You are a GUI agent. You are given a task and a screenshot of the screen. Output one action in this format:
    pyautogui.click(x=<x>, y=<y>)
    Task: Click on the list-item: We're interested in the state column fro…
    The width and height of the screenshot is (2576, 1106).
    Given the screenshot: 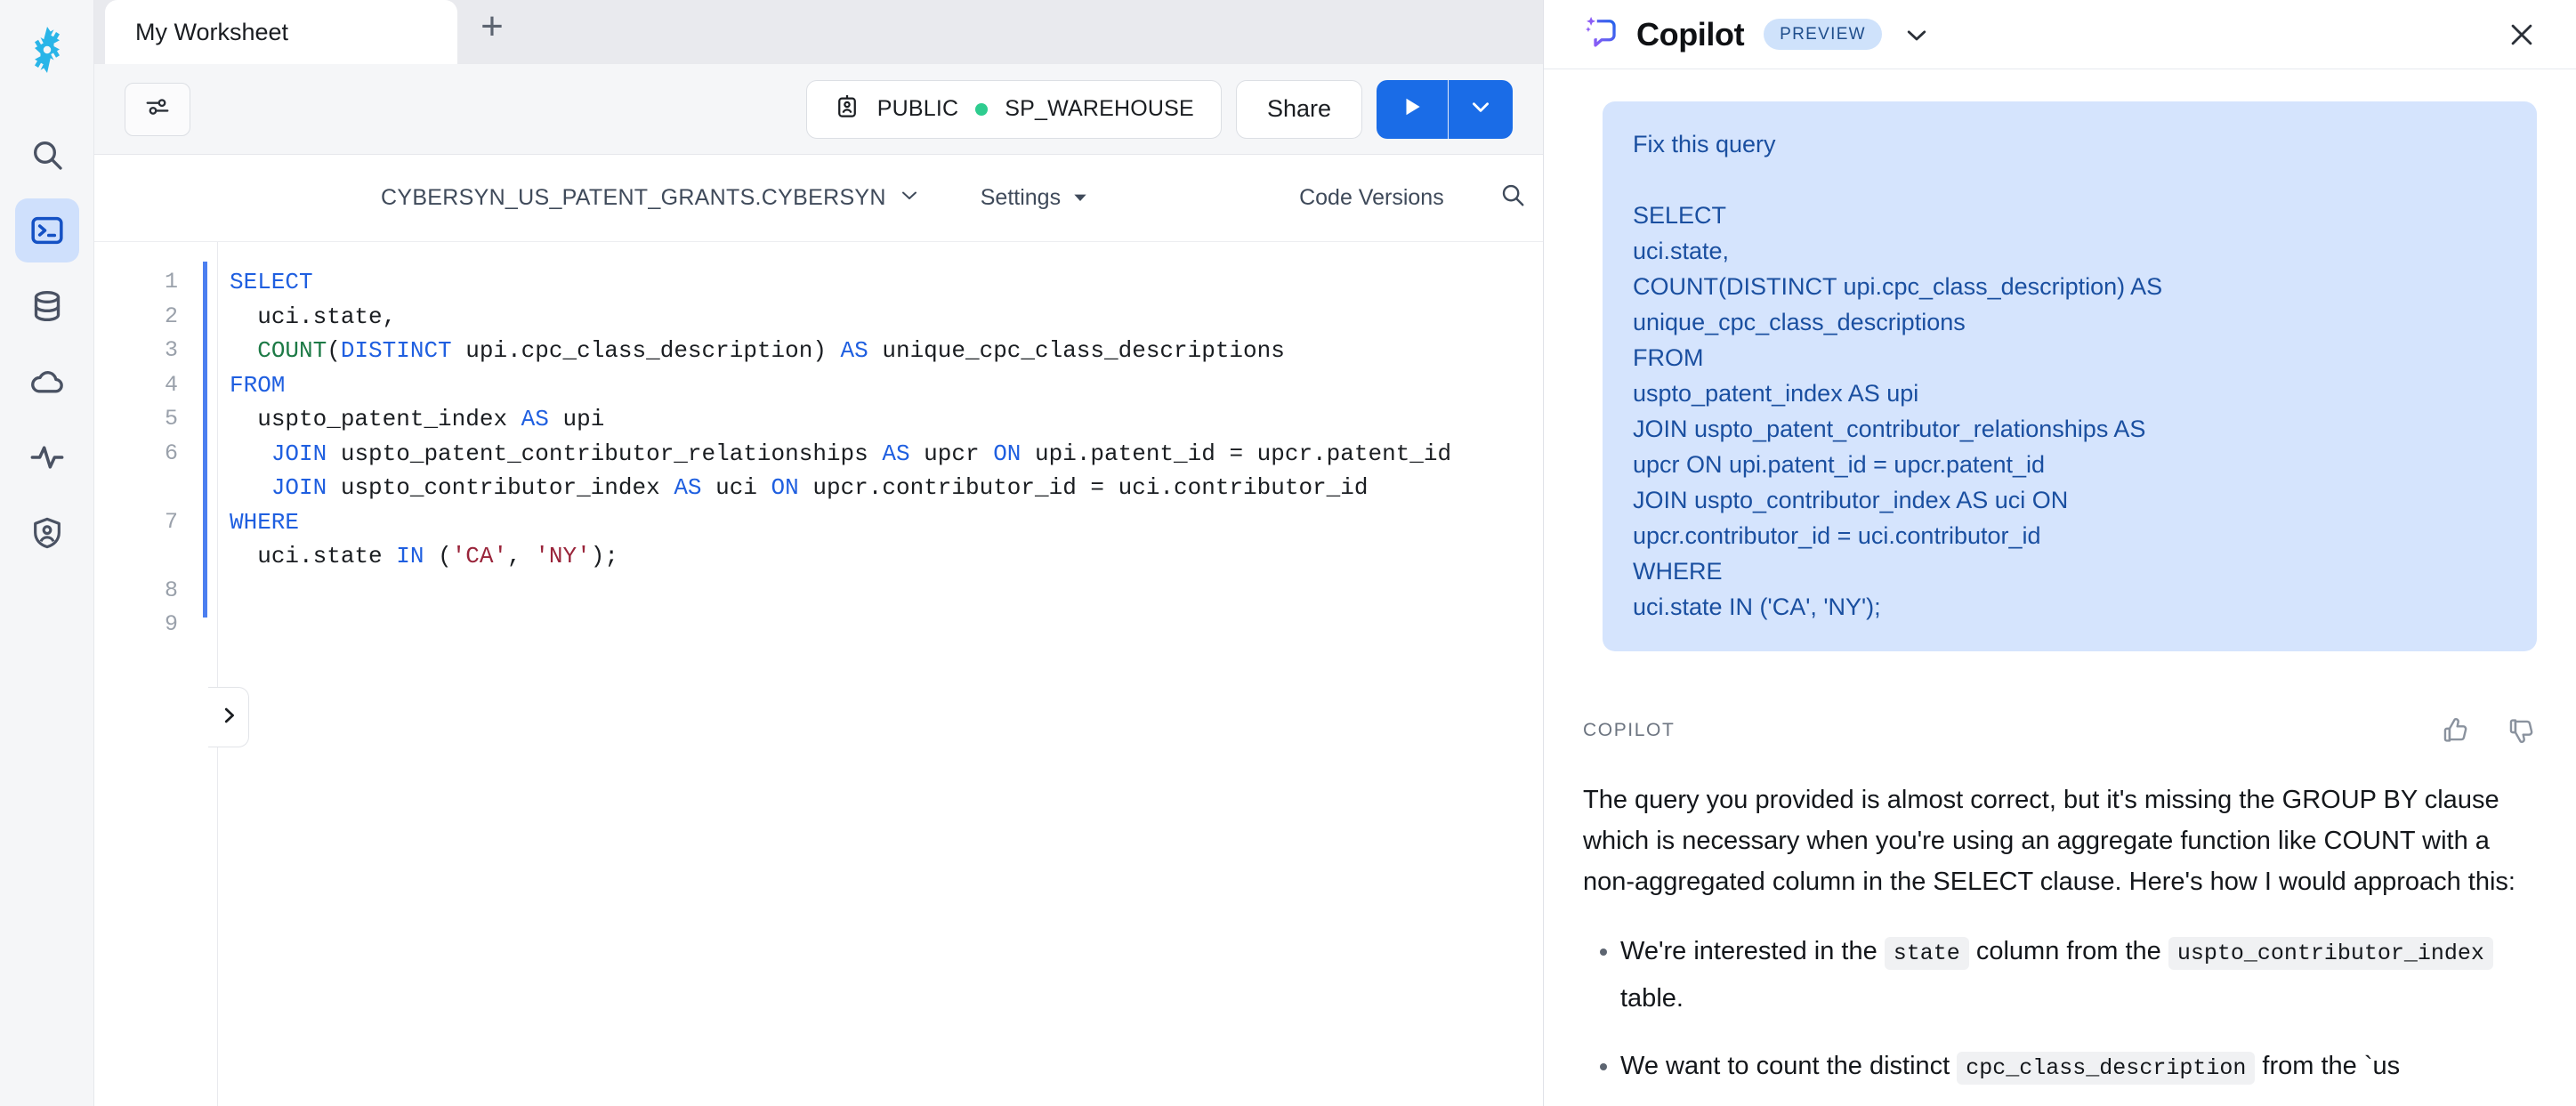 What is the action you would take?
    pyautogui.click(x=2078, y=975)
    